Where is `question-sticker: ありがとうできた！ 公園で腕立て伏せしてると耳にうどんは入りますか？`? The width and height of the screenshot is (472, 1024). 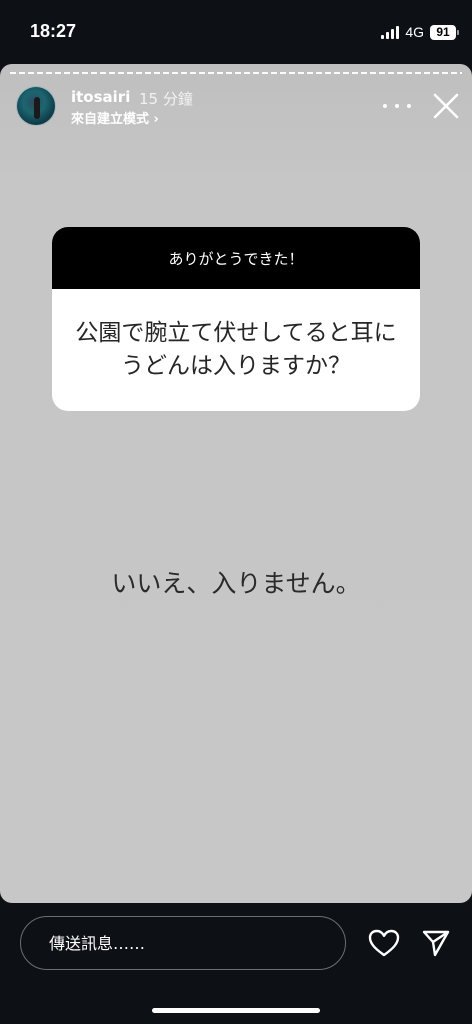
question-sticker: ありがとうできた！ 公園で腕立て伏せしてると耳にうどんは入りますか？ is located at coordinates (236, 319).